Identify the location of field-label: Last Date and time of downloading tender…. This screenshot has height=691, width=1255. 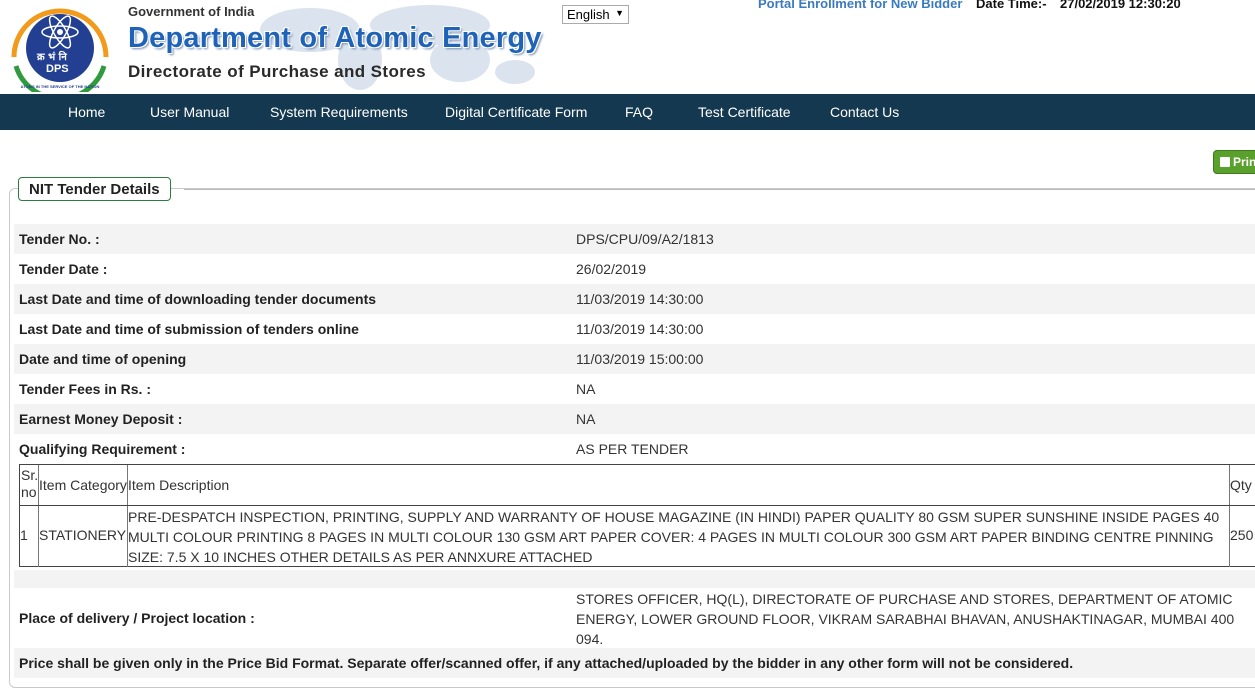
(198, 299).